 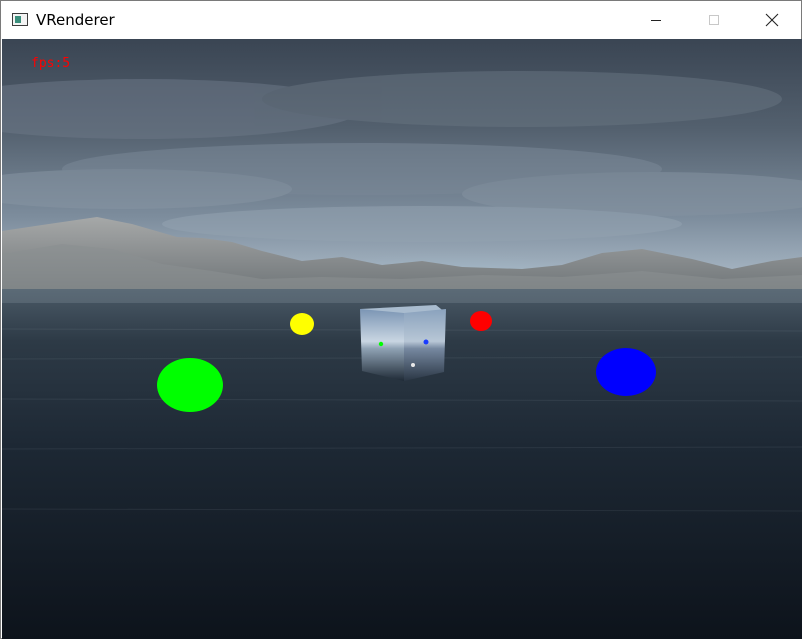 What do you see at coordinates (302, 324) in the screenshot?
I see `yellow-sphere` at bounding box center [302, 324].